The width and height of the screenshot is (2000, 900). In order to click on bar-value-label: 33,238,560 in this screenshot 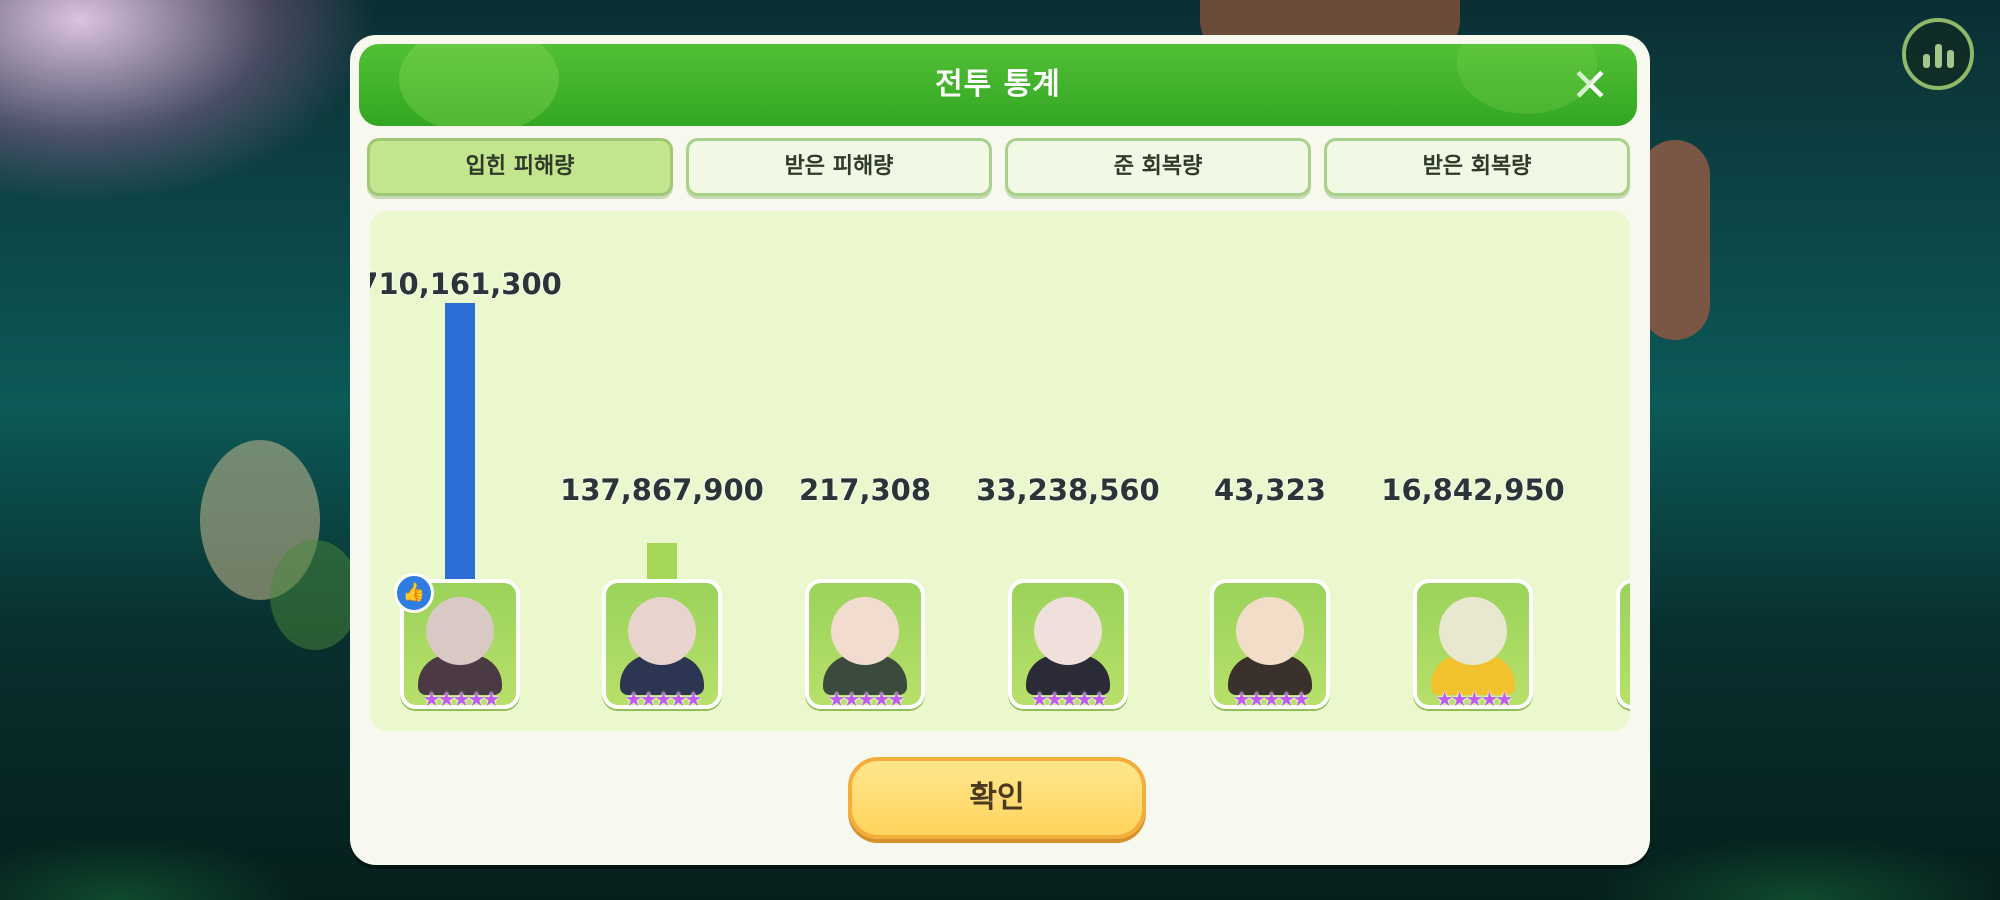, I will do `click(1068, 490)`.